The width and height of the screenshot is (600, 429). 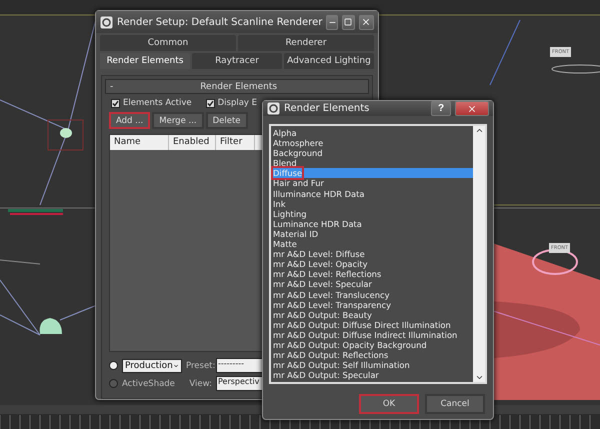 What do you see at coordinates (372, 143) in the screenshot?
I see `list-item: Atmosphere` at bounding box center [372, 143].